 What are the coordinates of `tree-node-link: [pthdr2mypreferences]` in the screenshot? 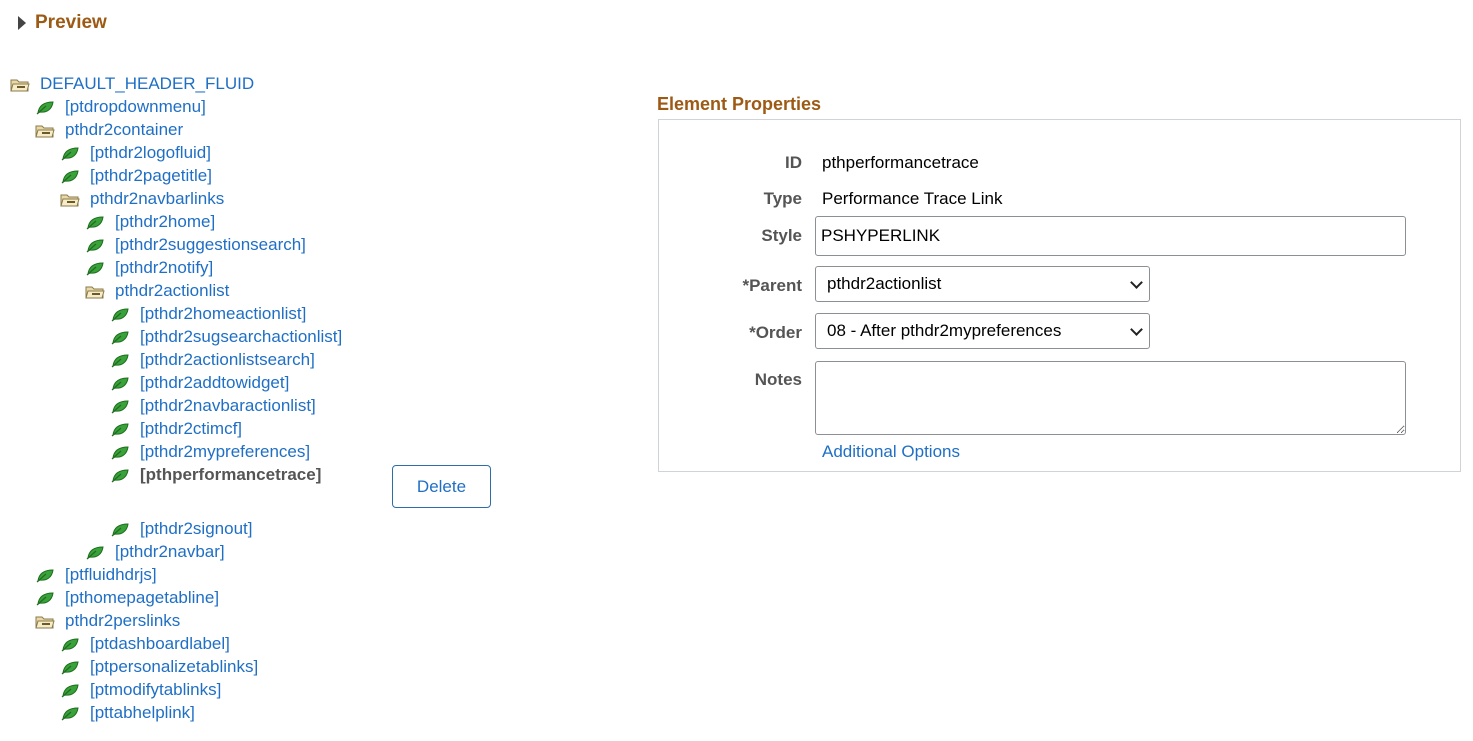 It's located at (225, 452).